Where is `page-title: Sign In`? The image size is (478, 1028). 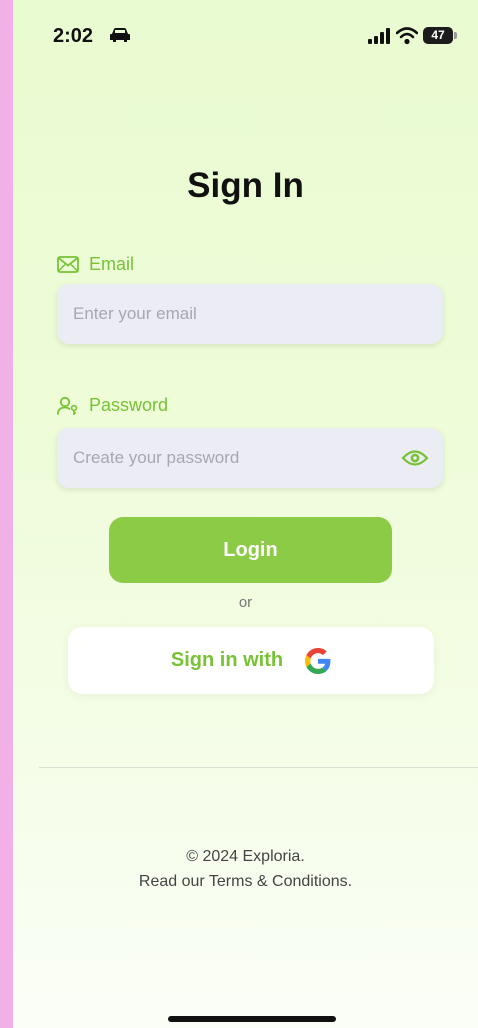 page-title: Sign In is located at coordinates (245, 185).